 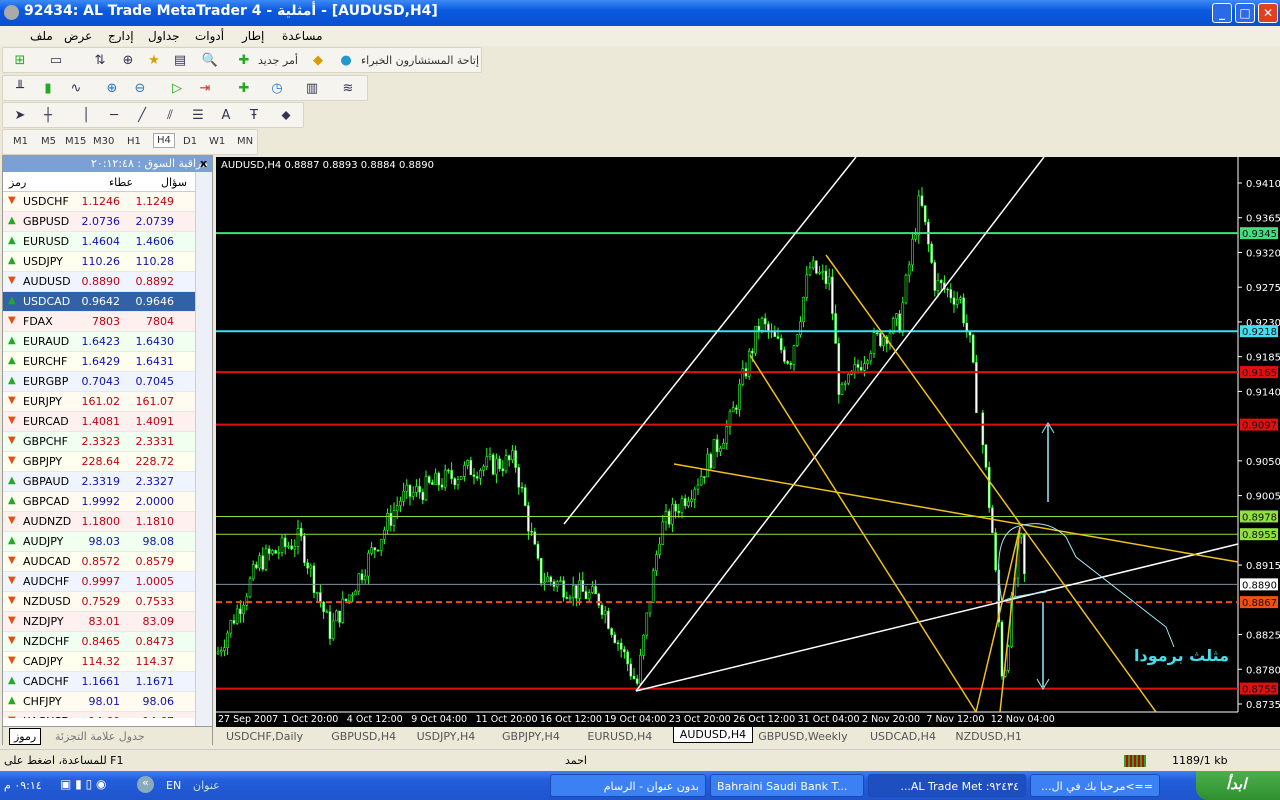 What do you see at coordinates (277, 88) in the screenshot?
I see `periods-icon: ◷` at bounding box center [277, 88].